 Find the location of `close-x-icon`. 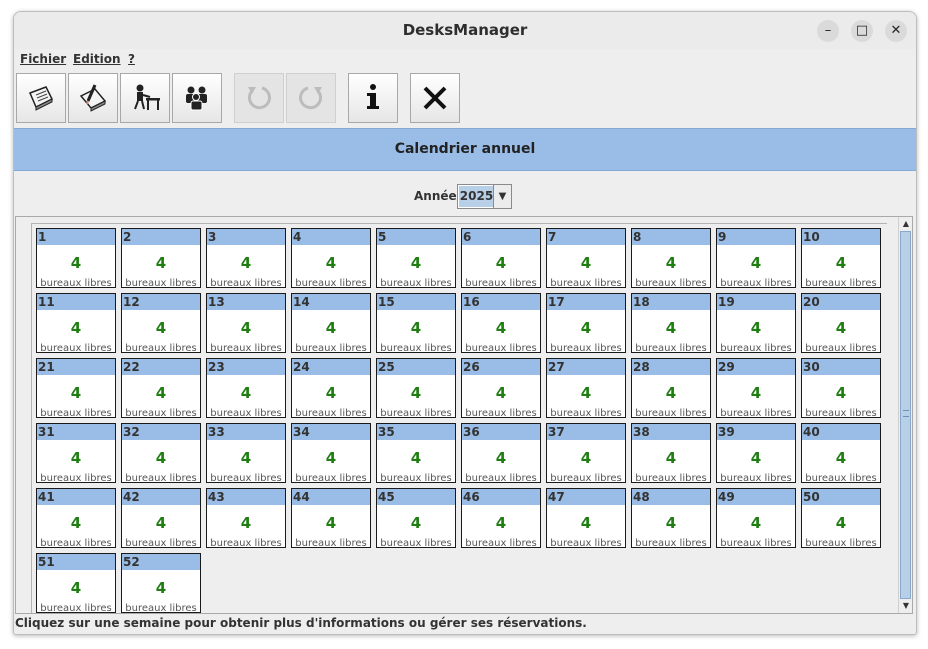

close-x-icon is located at coordinates (435, 98).